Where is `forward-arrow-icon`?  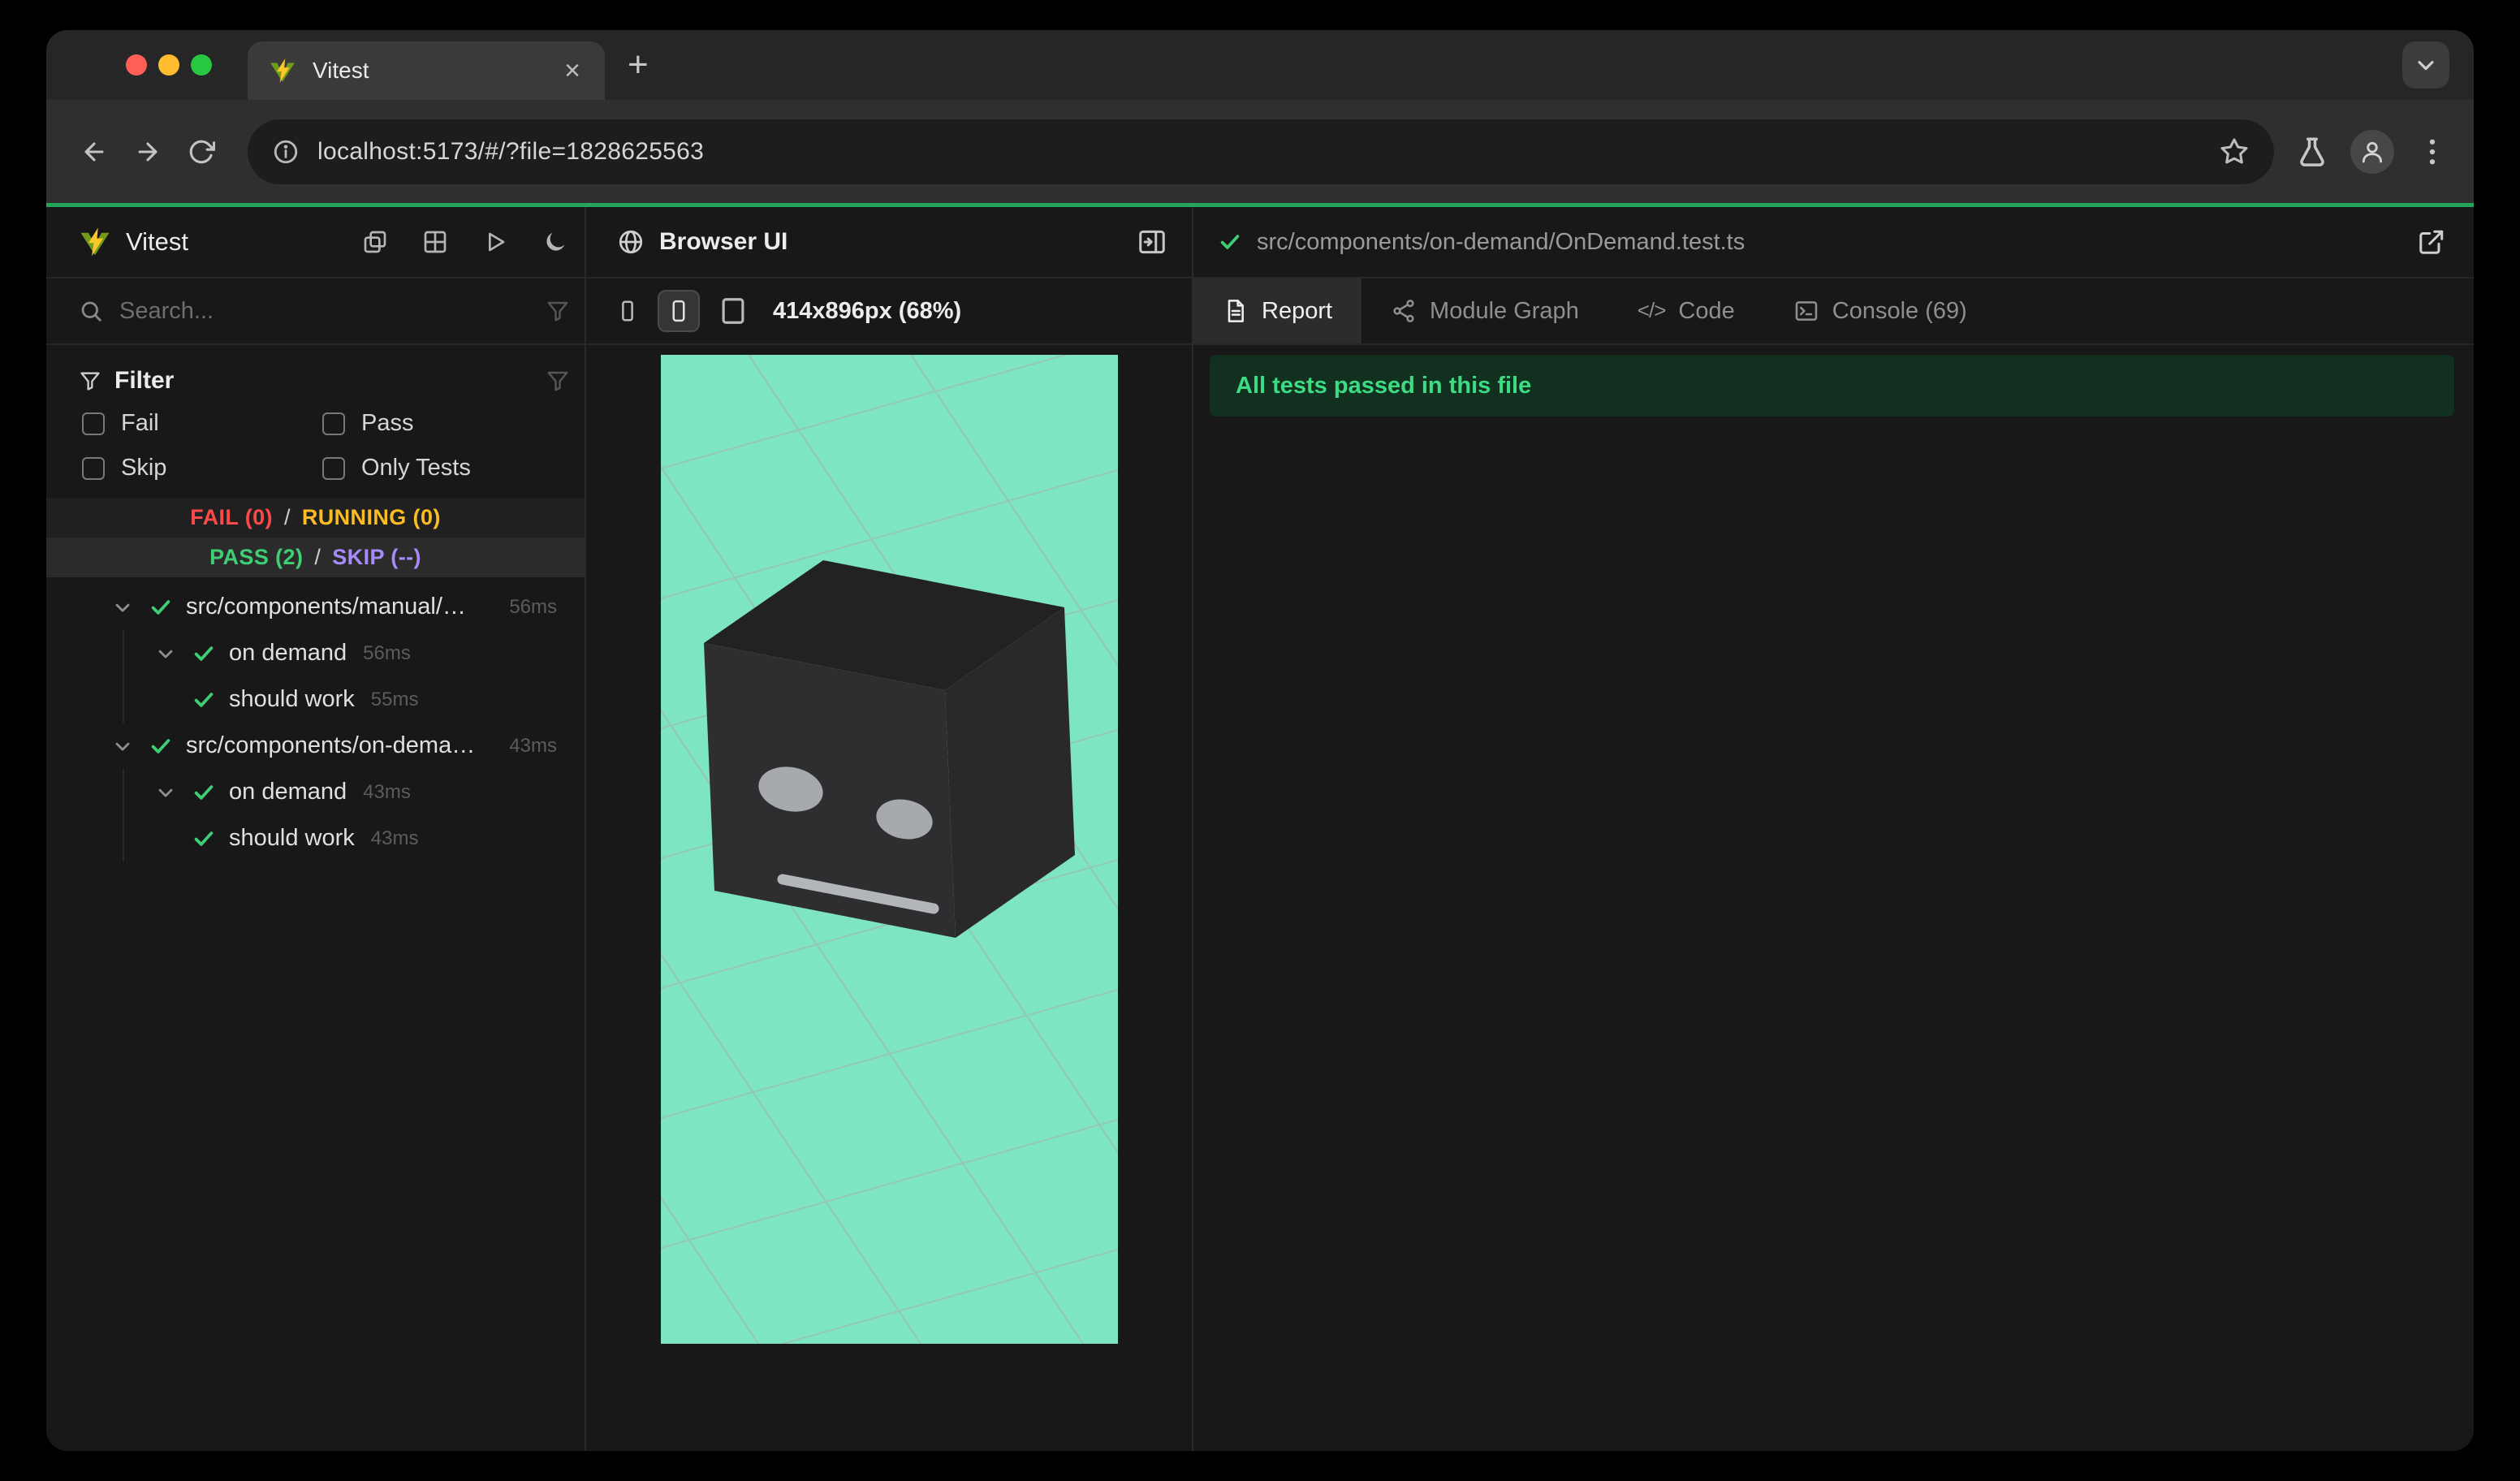
forward-arrow-icon is located at coordinates (148, 151).